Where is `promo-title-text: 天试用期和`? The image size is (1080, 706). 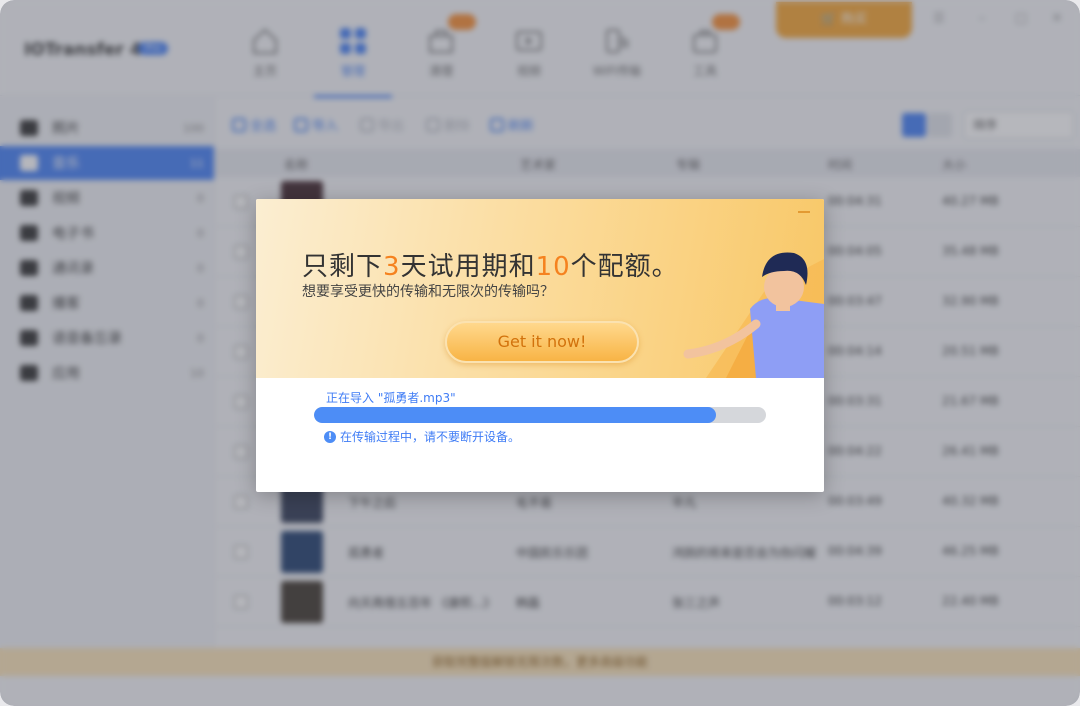 promo-title-text: 天试用期和 is located at coordinates (468, 267).